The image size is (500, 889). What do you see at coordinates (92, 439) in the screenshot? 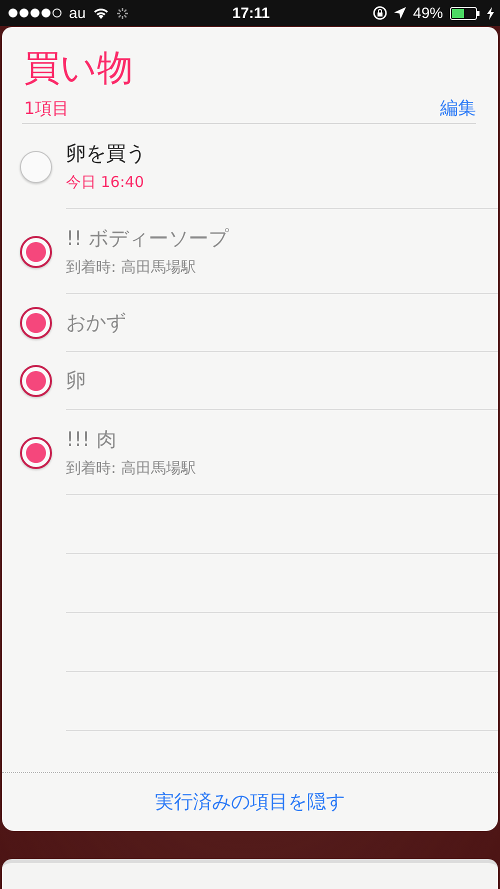
I see `reminder-title: !!! 肉` at bounding box center [92, 439].